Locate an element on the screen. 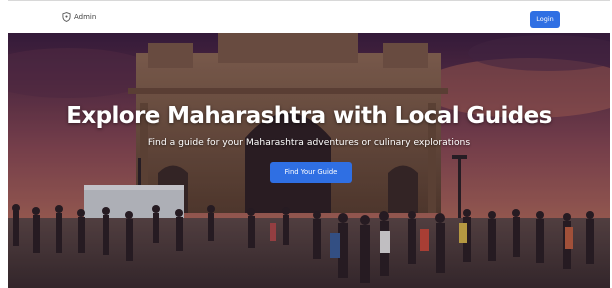 Image resolution: width=612 pixels, height=288 pixels. navbar: Admin Login is located at coordinates (309, 19).